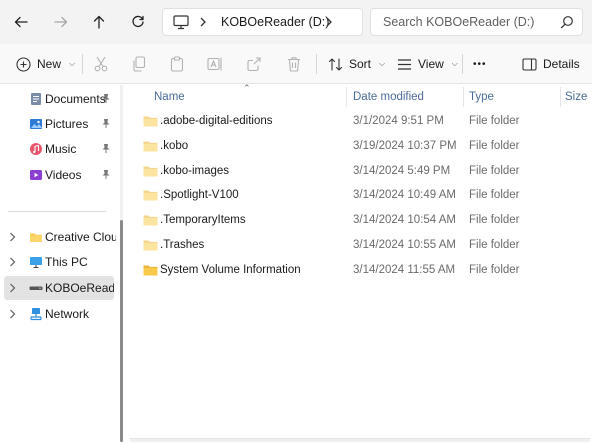  I want to click on sort-label: Sort, so click(360, 64).